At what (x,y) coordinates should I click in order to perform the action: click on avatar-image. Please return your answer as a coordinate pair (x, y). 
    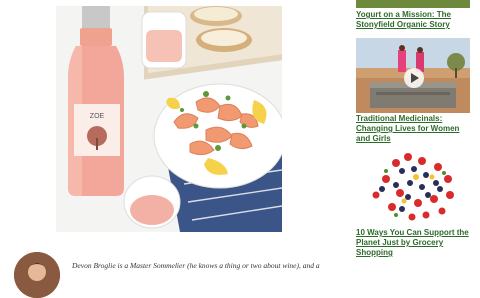
    Looking at the image, I should click on (37, 275).